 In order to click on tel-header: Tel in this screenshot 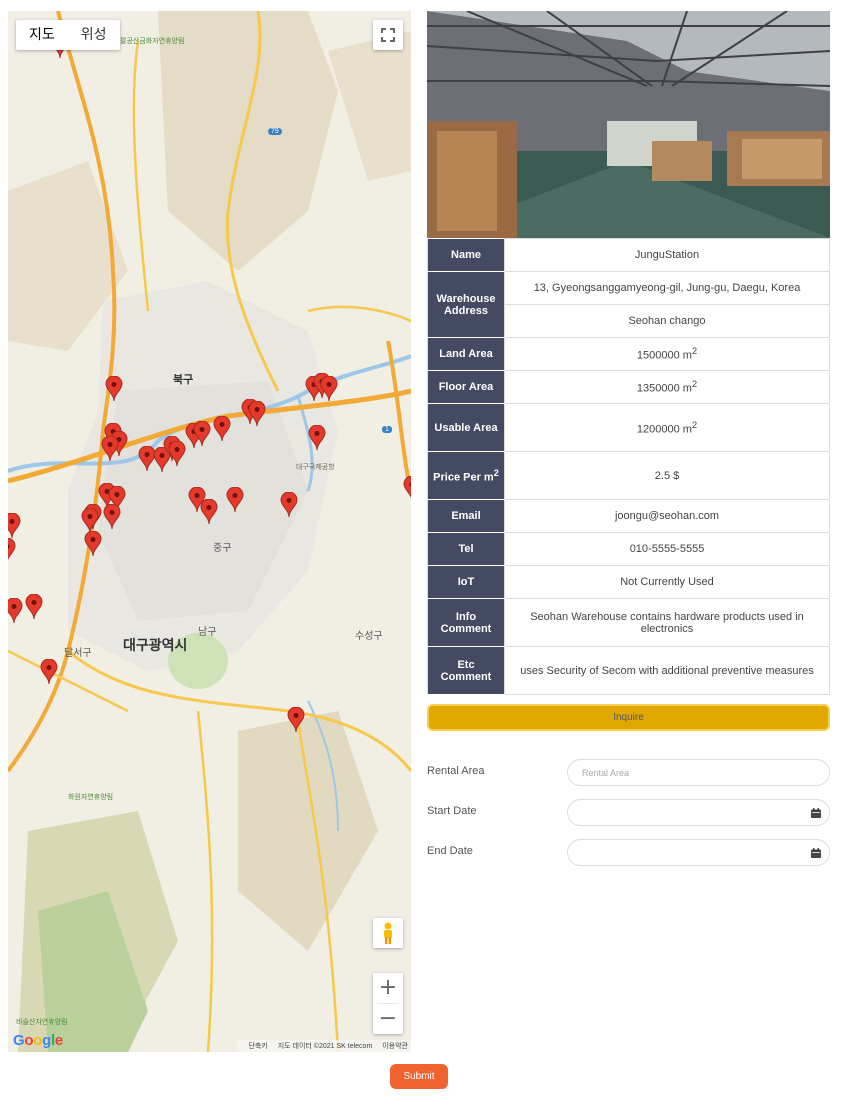, I will do `click(466, 549)`.